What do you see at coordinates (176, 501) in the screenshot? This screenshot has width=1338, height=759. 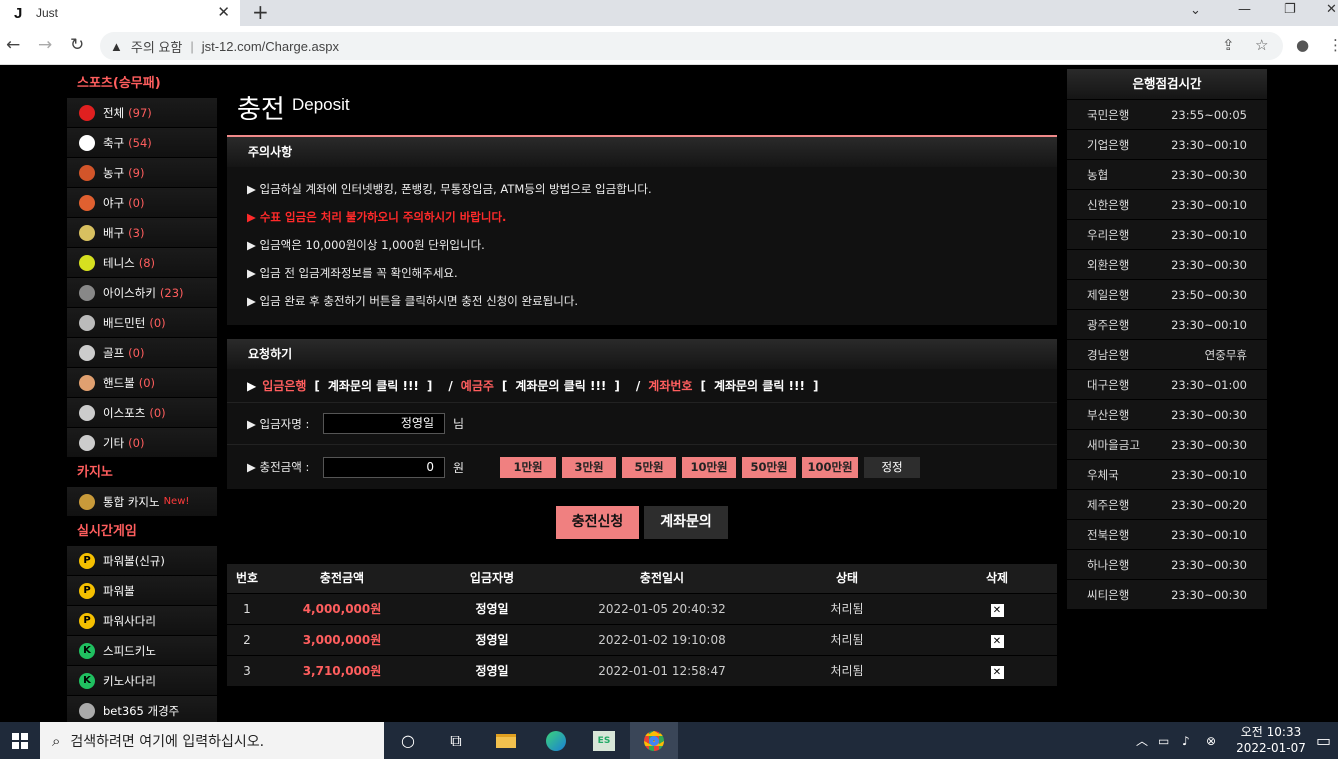 I see `new-badge: New!` at bounding box center [176, 501].